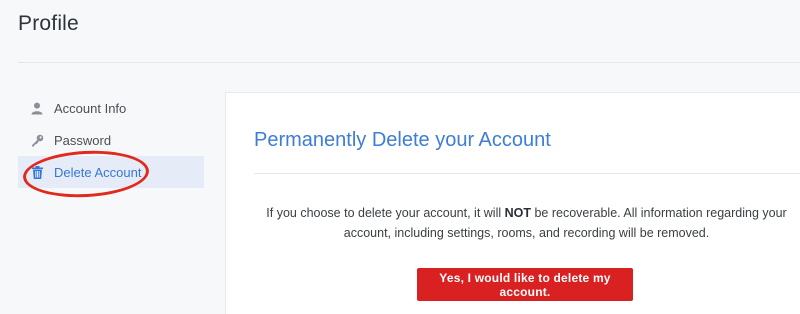 The image size is (800, 314). I want to click on sidebar-item-label: Delete Account, so click(98, 172).